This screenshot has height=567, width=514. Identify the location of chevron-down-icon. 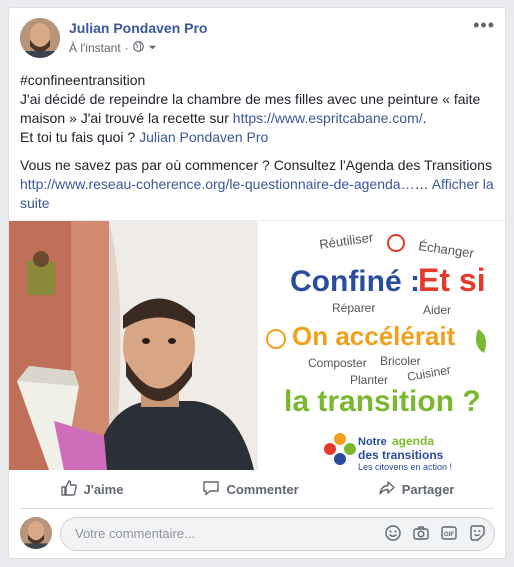
(152, 48).